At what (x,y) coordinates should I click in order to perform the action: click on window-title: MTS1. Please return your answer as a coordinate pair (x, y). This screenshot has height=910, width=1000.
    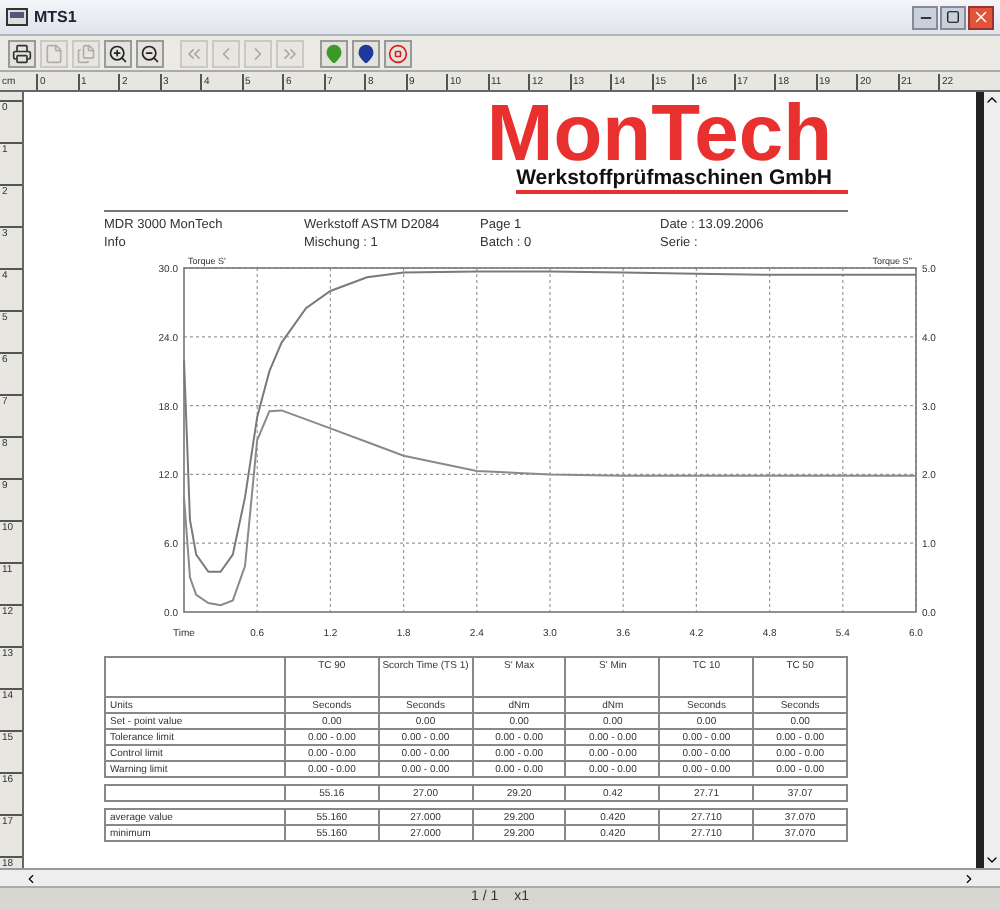
    Looking at the image, I should click on (55, 17).